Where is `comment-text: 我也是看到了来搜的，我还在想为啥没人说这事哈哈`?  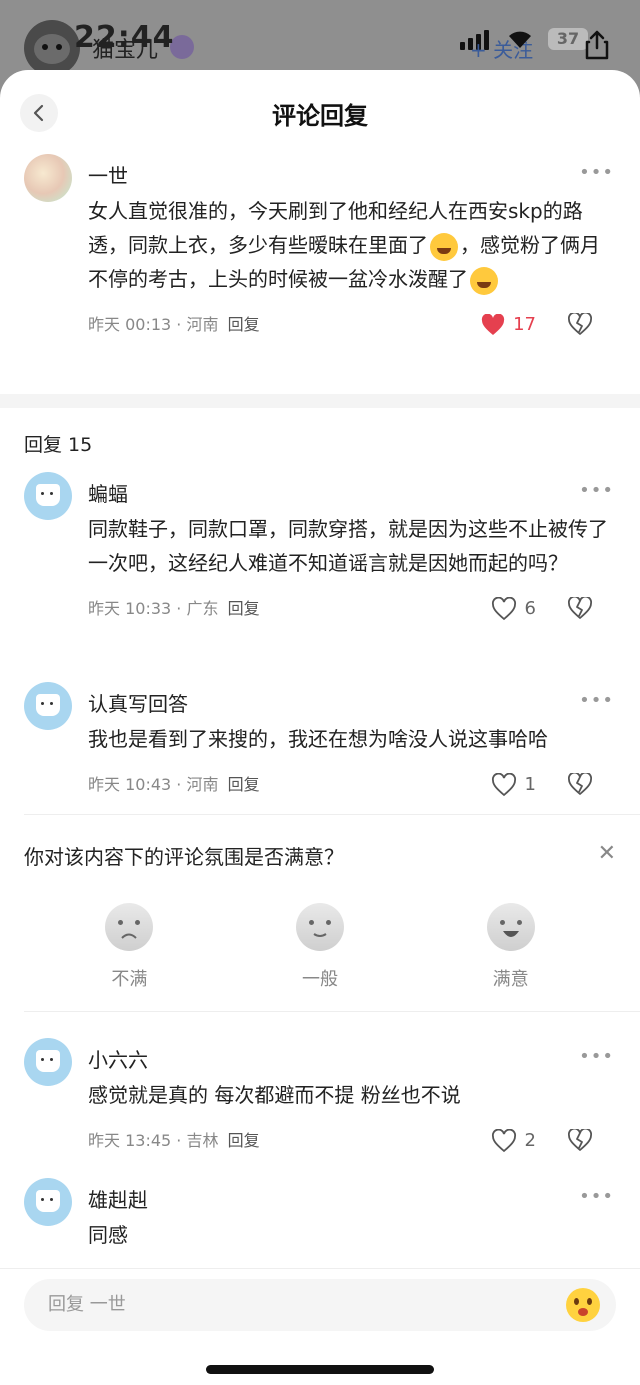 comment-text: 我也是看到了来搜的，我还在想为啥没人说这事哈哈 is located at coordinates (318, 739).